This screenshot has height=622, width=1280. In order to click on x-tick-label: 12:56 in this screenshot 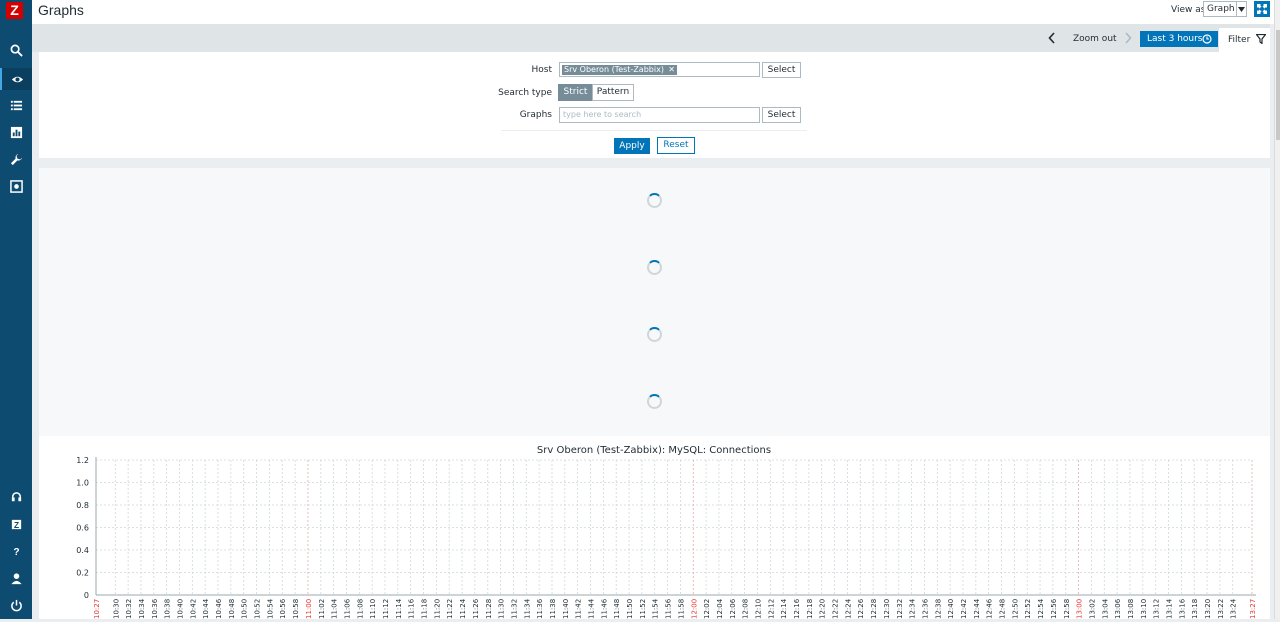, I will do `click(1054, 608)`.